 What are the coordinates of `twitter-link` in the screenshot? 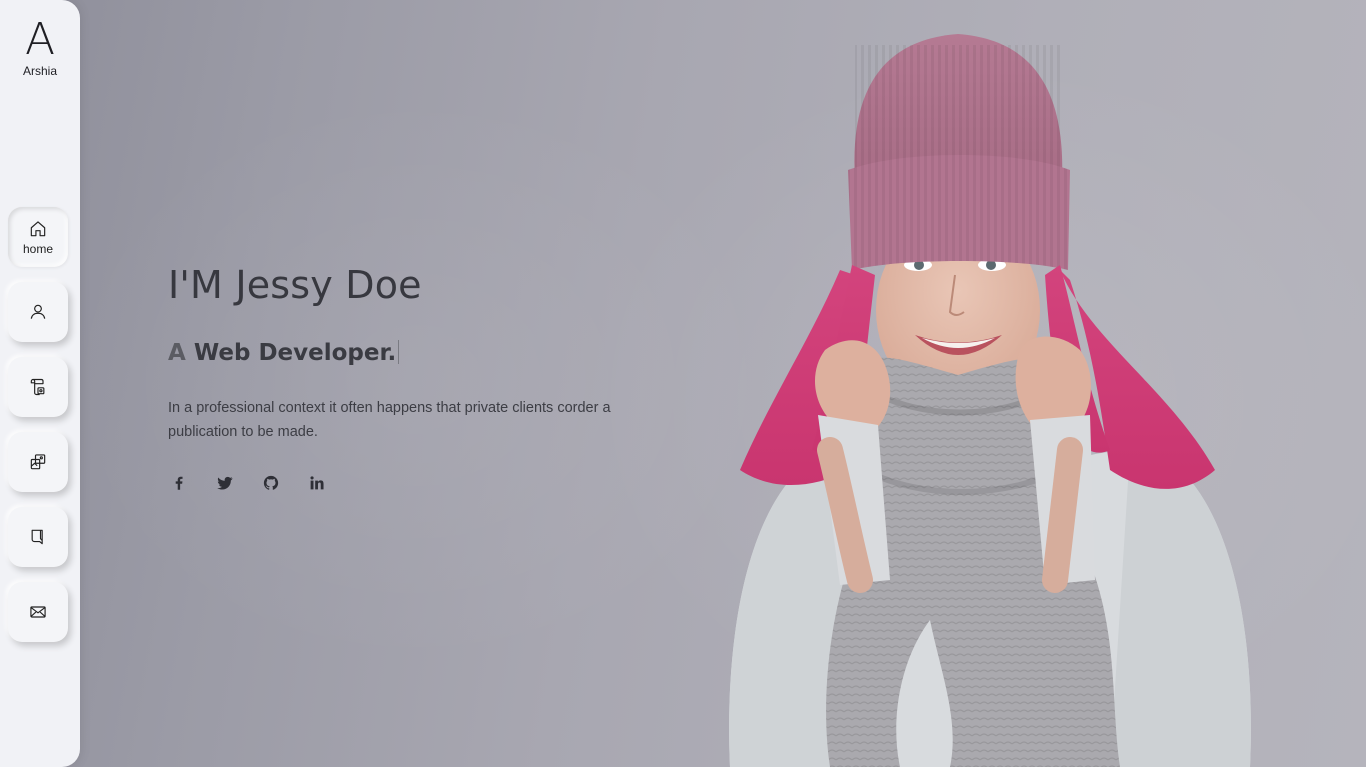 It's located at (225, 483).